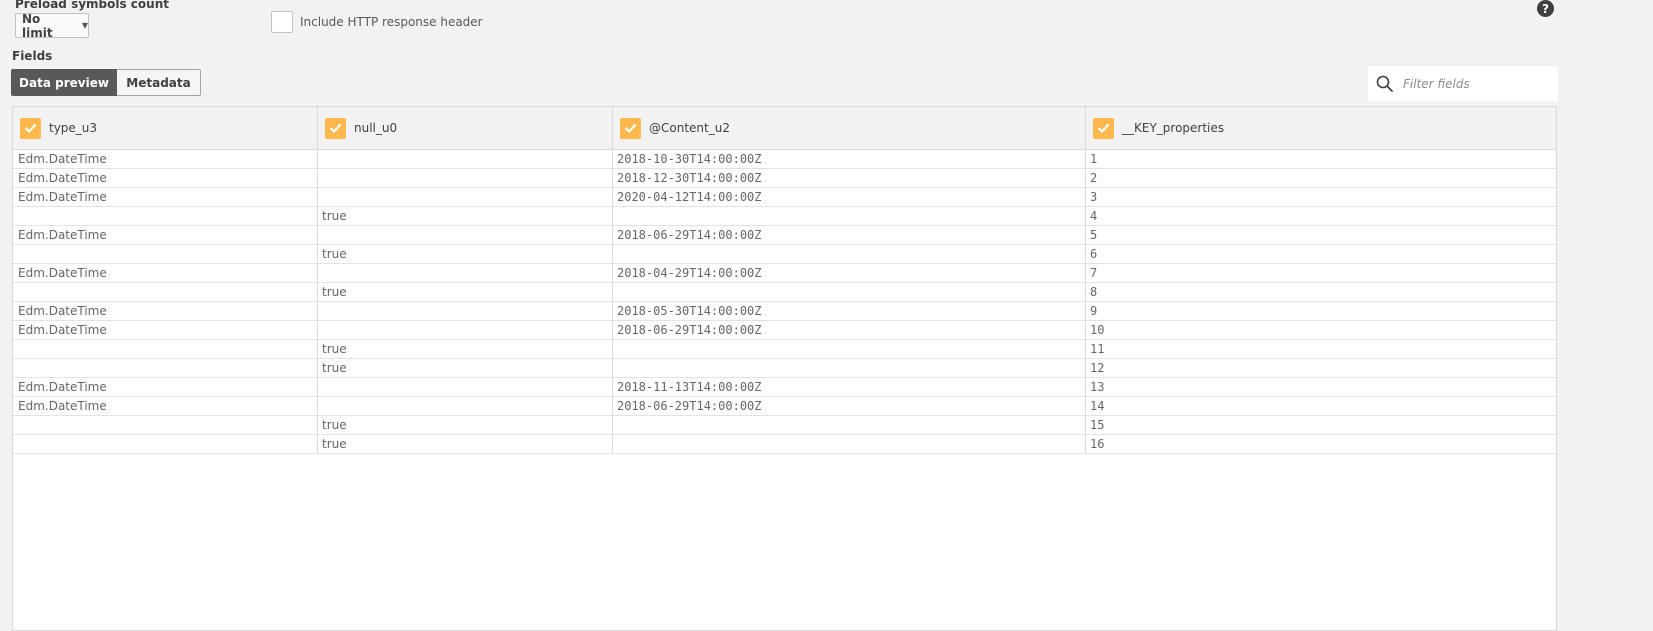 The image size is (1653, 631). I want to click on table-cell: 8, so click(1094, 292).